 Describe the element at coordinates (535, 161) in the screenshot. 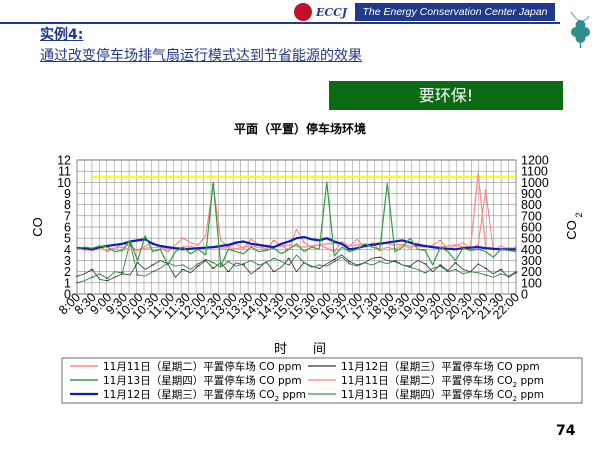

I see `y-tick-right: 1200` at that location.